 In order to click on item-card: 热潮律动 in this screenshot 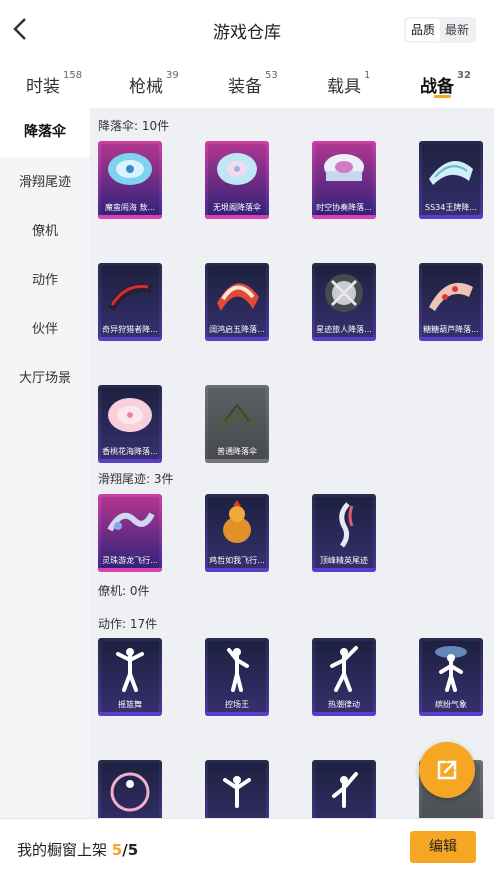, I will do `click(344, 677)`.